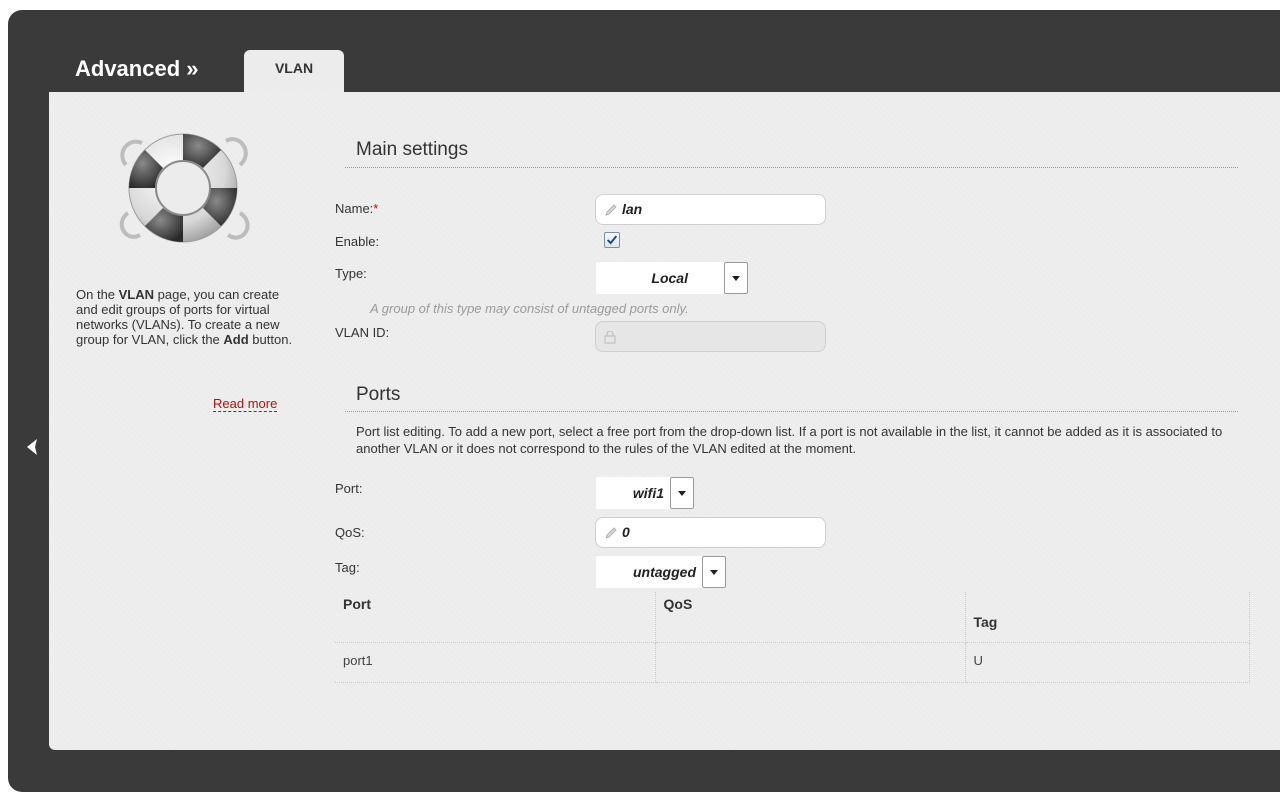 The width and height of the screenshot is (1280, 792). What do you see at coordinates (245, 404) in the screenshot?
I see `read-more-link: Read more` at bounding box center [245, 404].